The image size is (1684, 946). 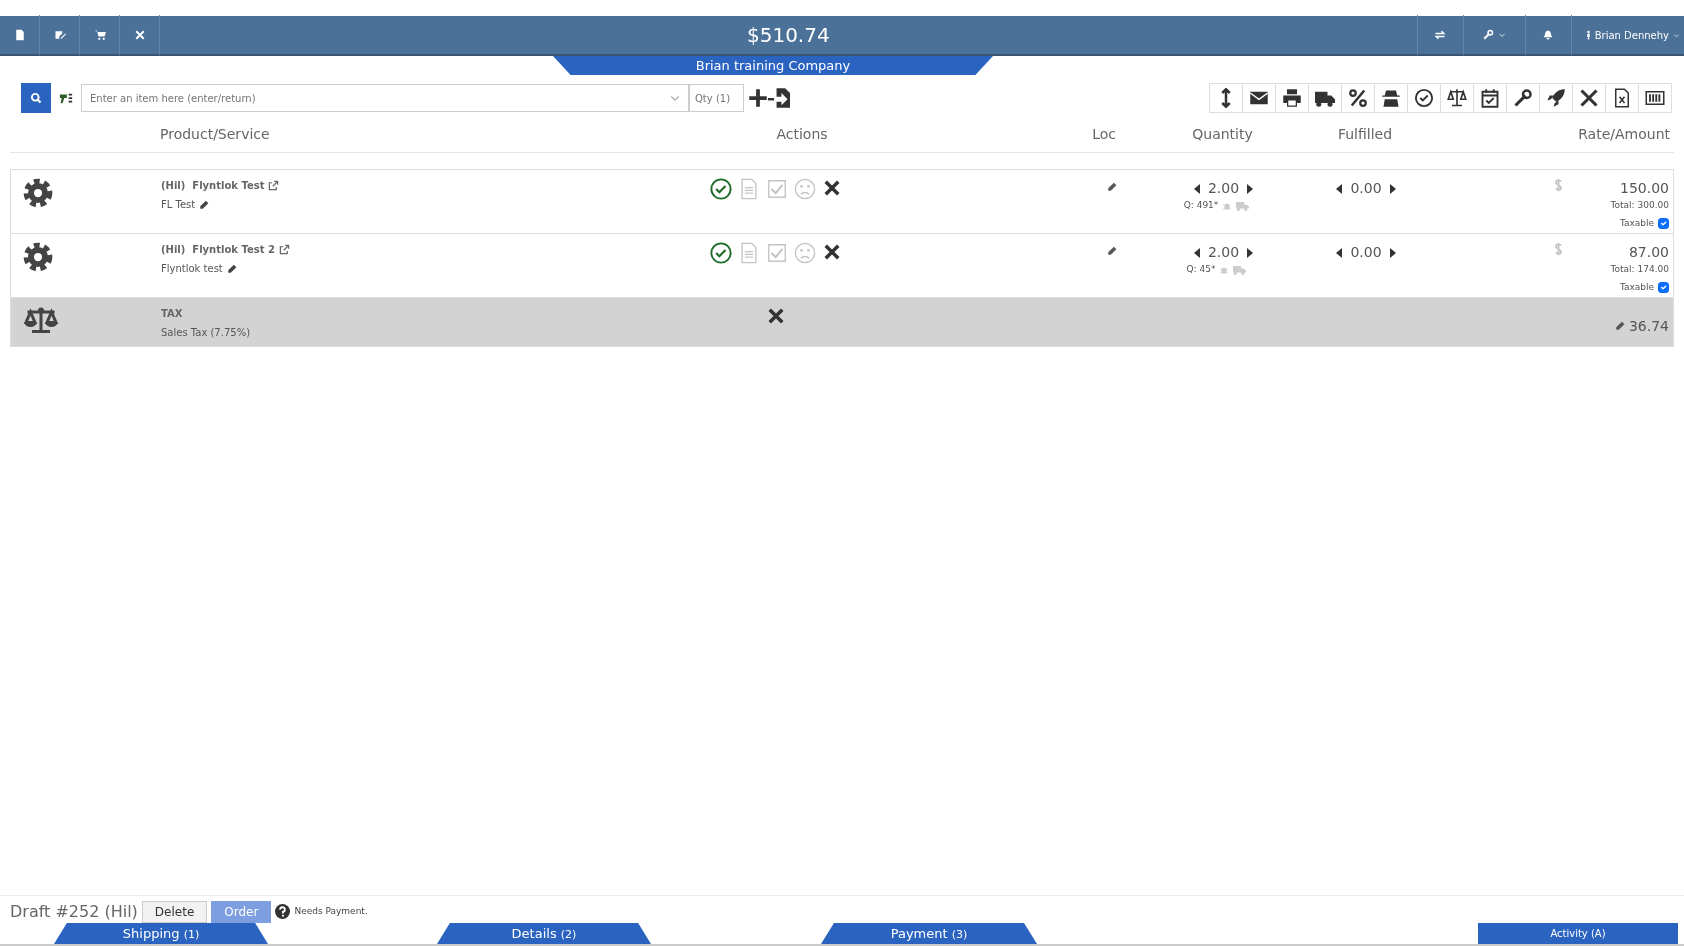 What do you see at coordinates (331, 911) in the screenshot?
I see `status-text: Needs Payment.` at bounding box center [331, 911].